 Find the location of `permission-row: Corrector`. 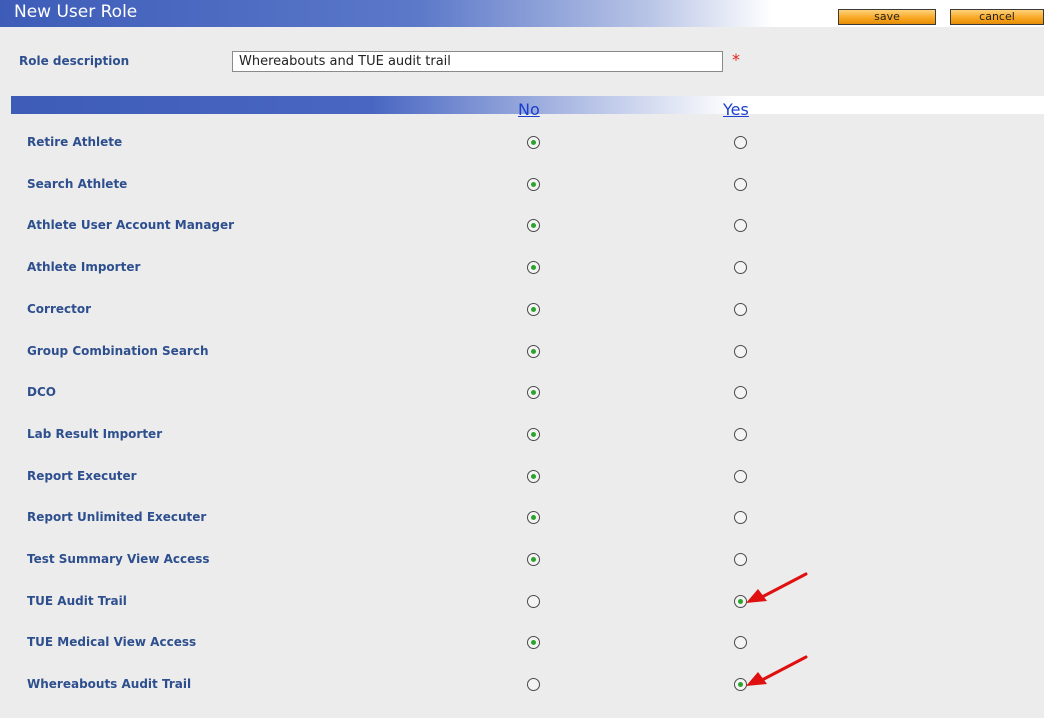

permission-row: Corrector is located at coordinates (522, 322).